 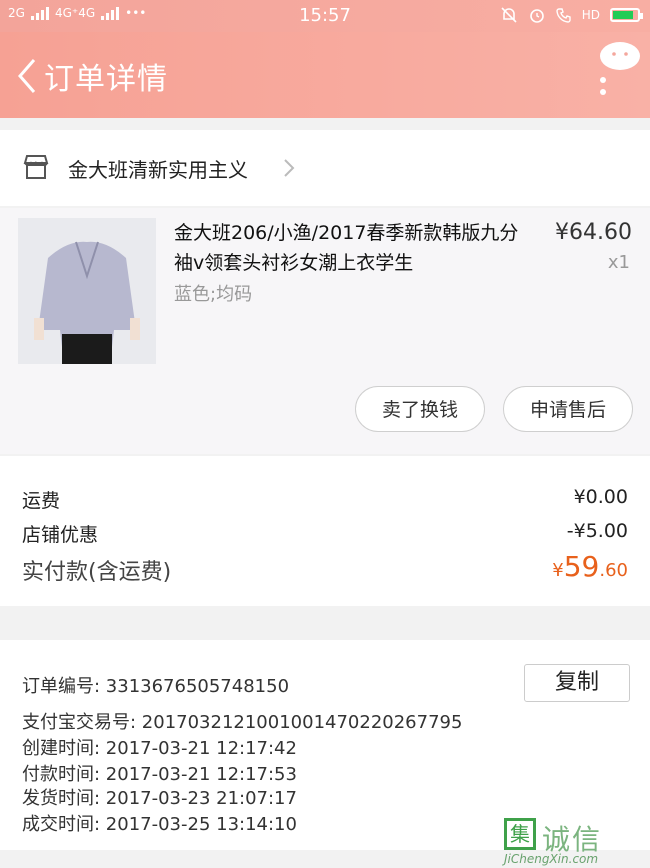 What do you see at coordinates (159, 774) in the screenshot?
I see `paid-time: 付款时间: 2017-03-21 12:17:53` at bounding box center [159, 774].